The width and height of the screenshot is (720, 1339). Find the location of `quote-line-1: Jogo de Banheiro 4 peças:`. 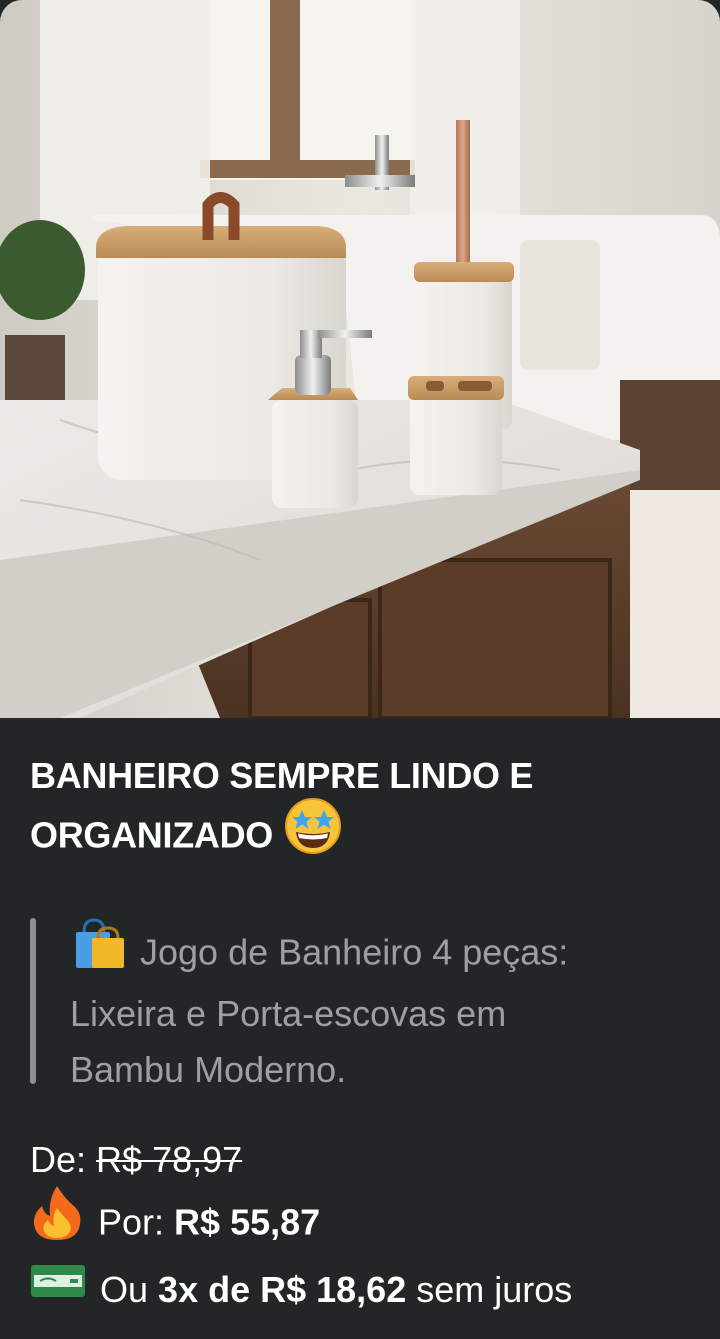

quote-line-1: Jogo de Banheiro 4 peças: is located at coordinates (370, 952).